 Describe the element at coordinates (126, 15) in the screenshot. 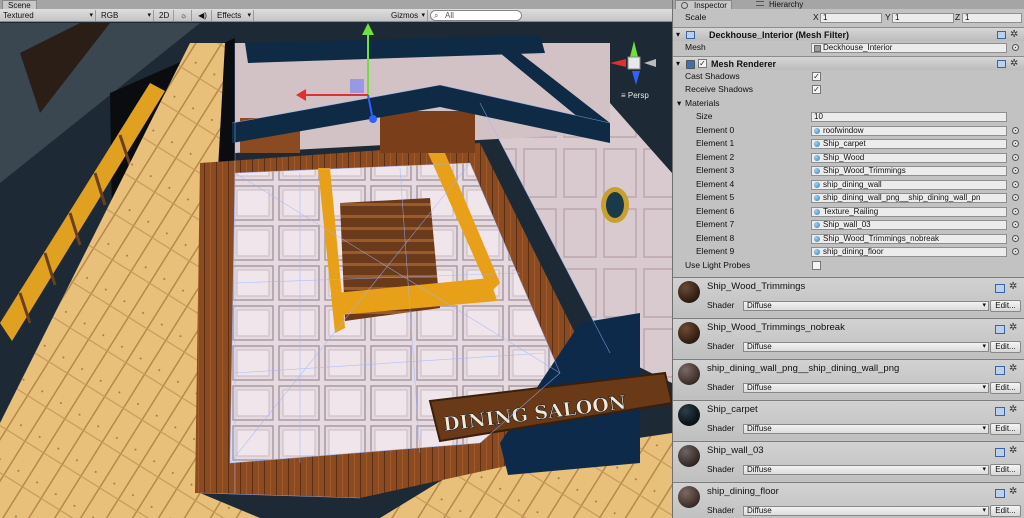

I see `color-mode-dropdown: RGB` at that location.